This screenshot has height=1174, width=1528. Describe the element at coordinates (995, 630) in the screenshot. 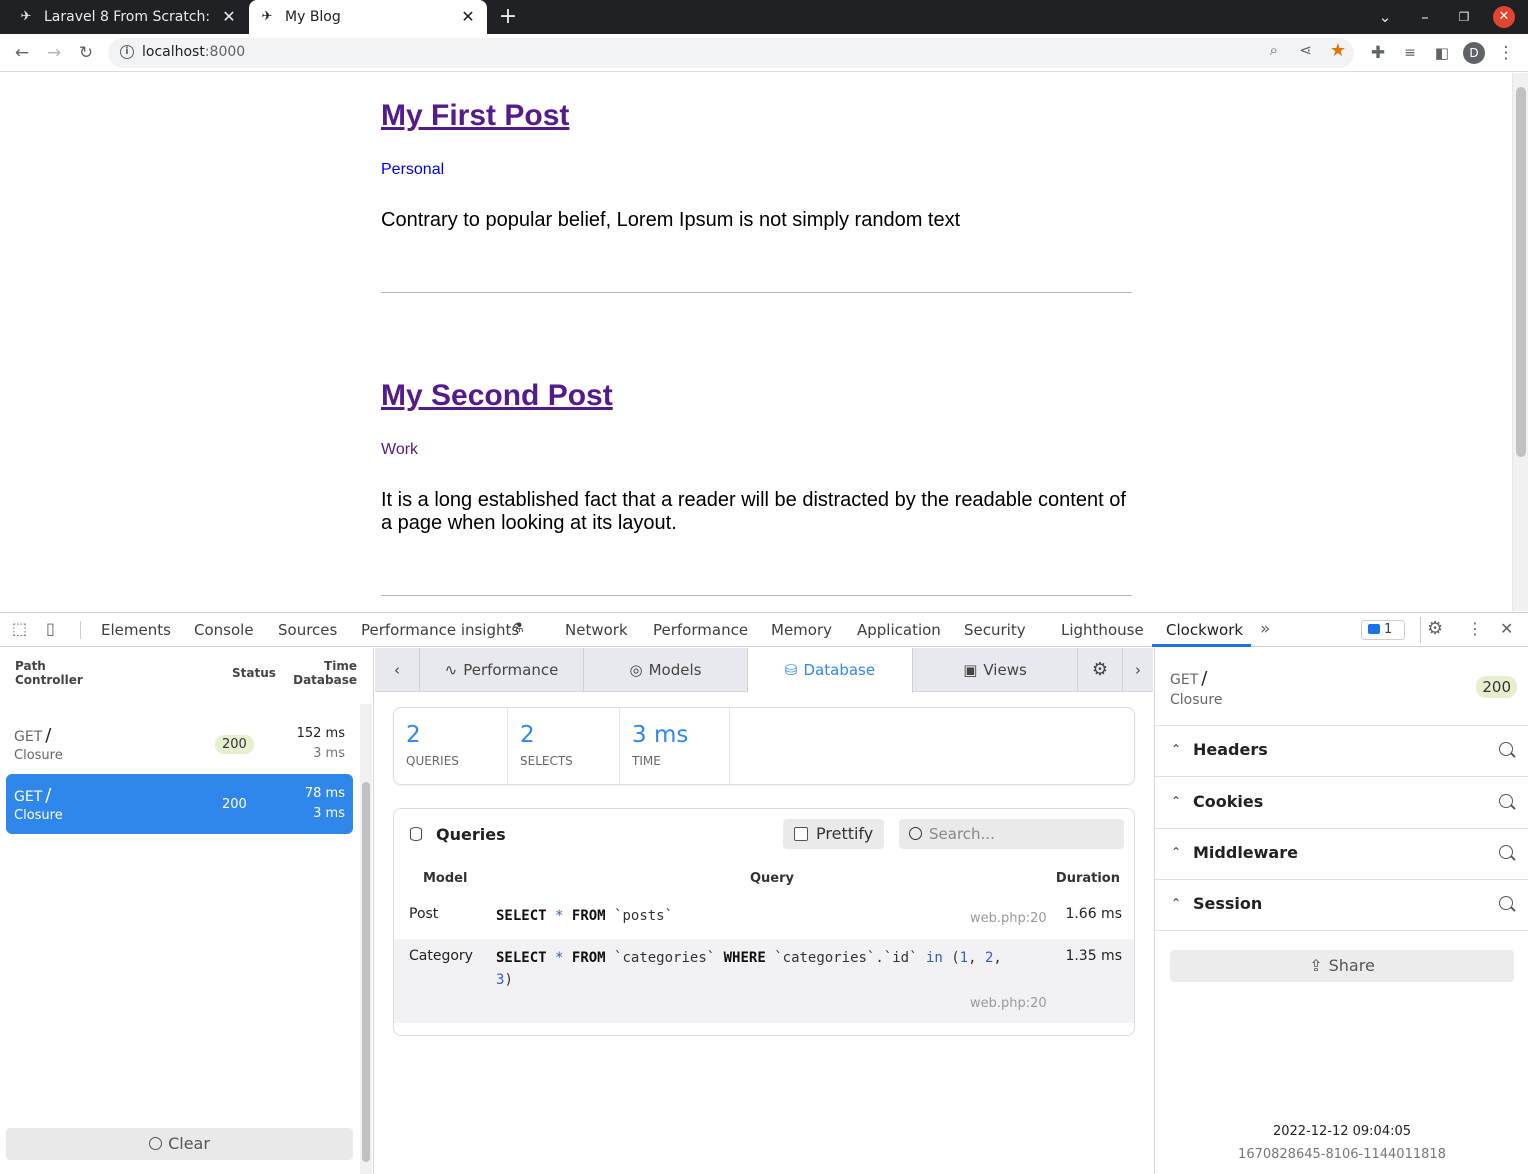

I see `devtools-tab-security: Security` at that location.